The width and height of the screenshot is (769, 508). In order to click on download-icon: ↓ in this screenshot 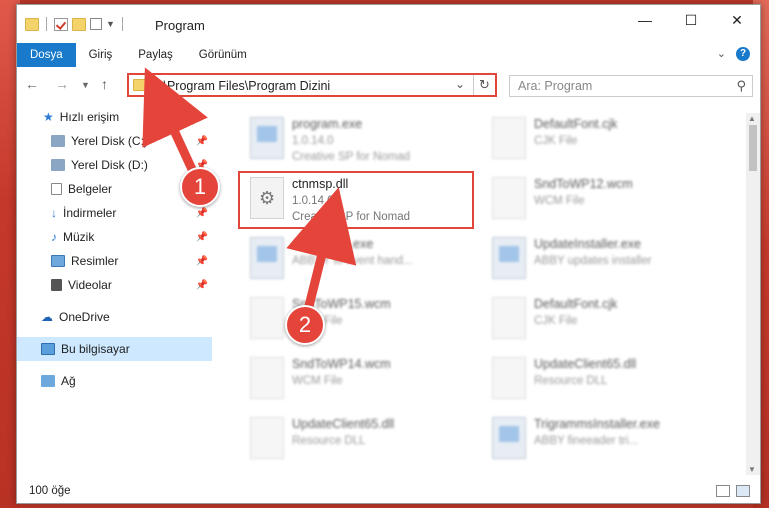, I will do `click(54, 213)`.